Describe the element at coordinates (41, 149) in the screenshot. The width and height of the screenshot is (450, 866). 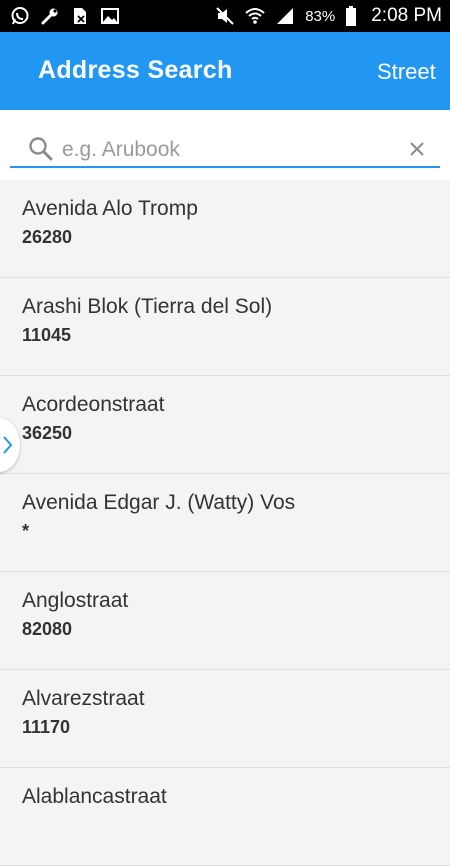
I see `search-icon` at that location.